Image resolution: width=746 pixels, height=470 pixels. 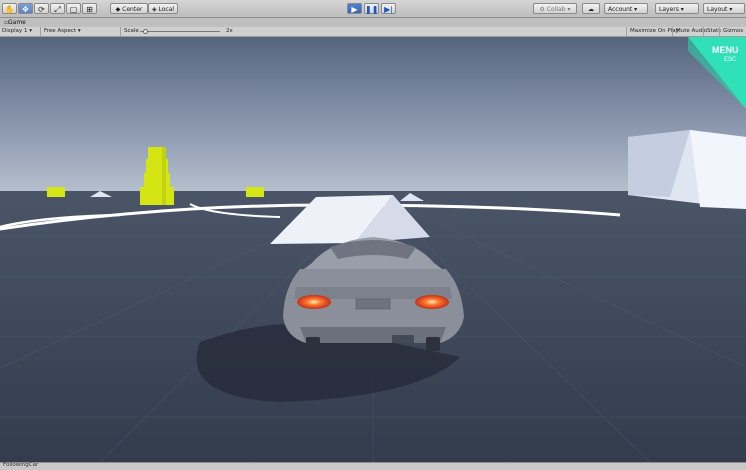 I want to click on hand-tool-icon: ✋, so click(x=9, y=8).